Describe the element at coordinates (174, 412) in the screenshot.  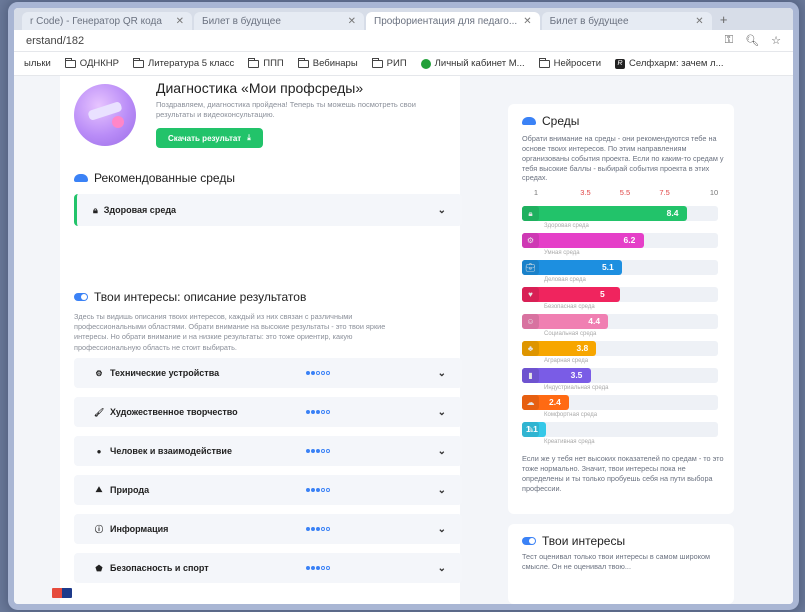
I see `interest-label: Художественное творчество` at that location.